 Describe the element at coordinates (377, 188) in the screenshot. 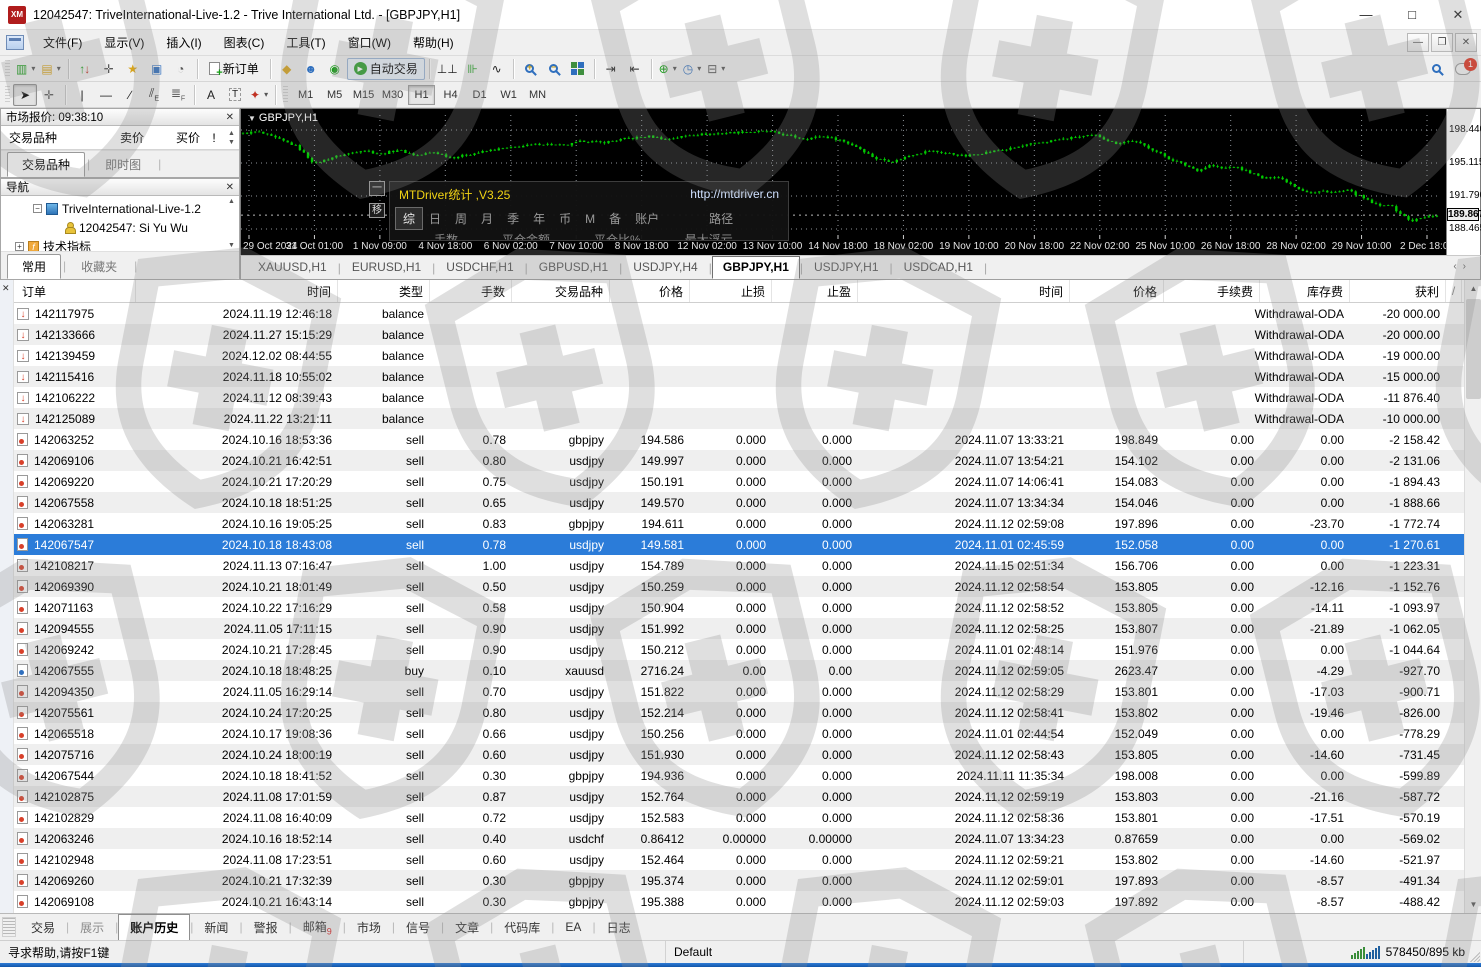

I see `mtdriver-collapse-button: 一` at that location.